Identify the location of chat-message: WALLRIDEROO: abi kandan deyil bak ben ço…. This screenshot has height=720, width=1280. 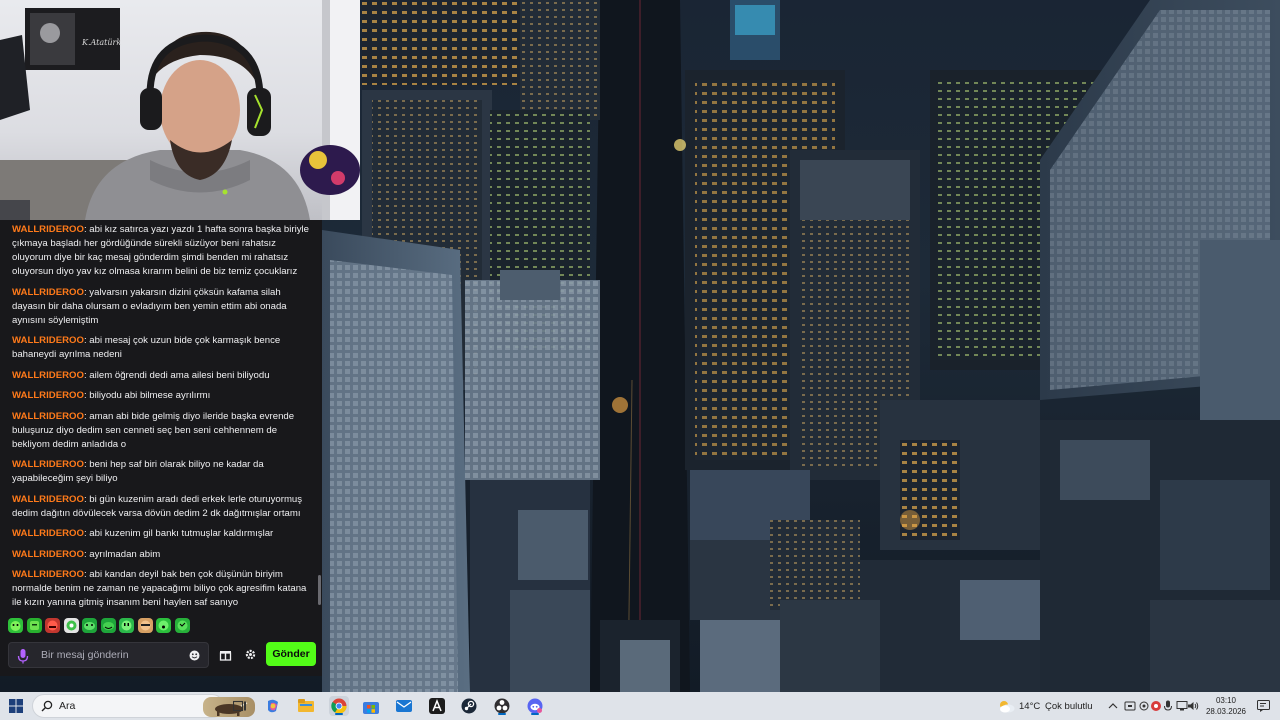
(161, 589).